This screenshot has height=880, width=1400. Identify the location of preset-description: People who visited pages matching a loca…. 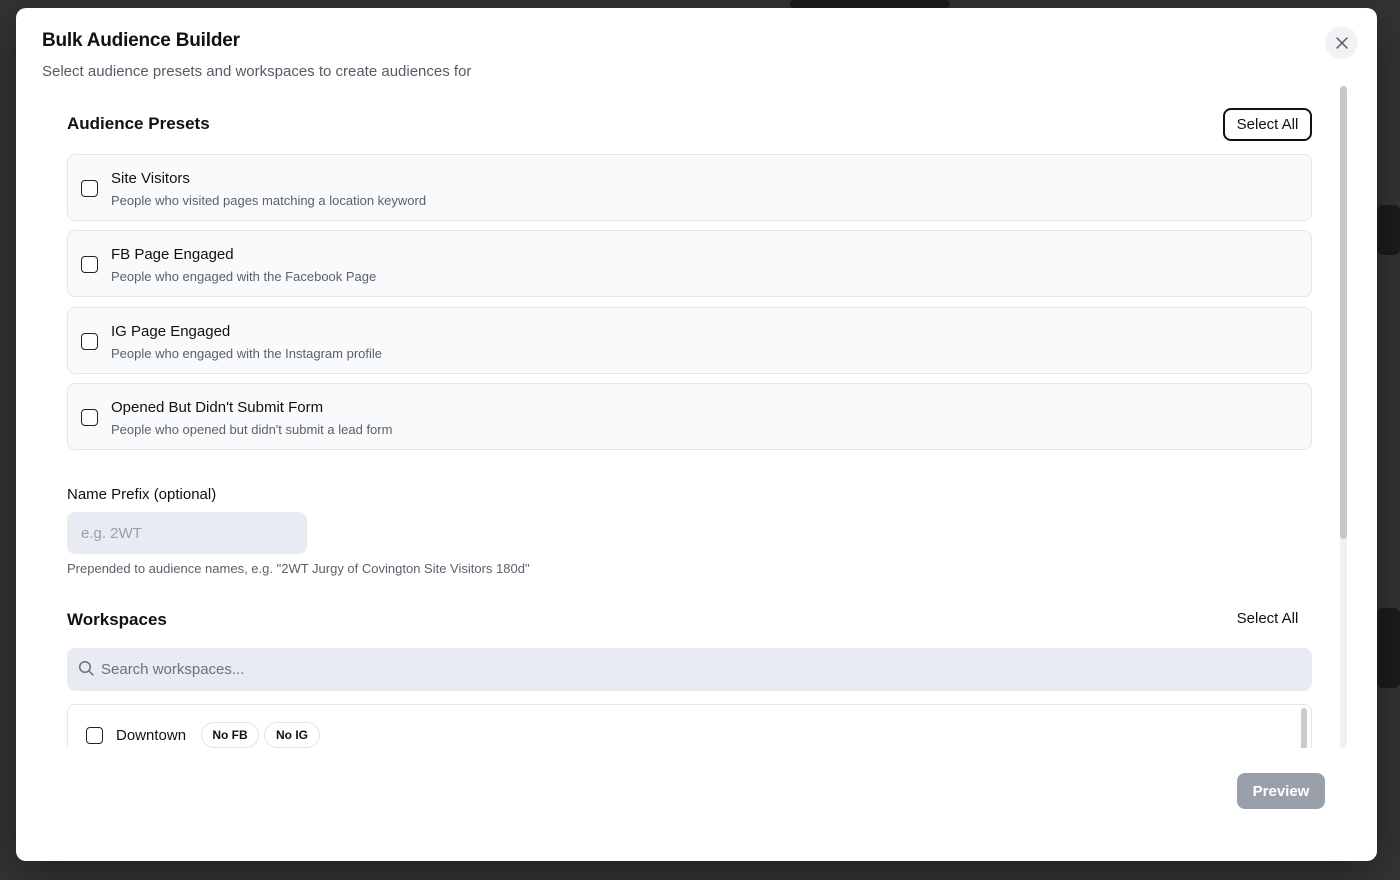
(269, 200).